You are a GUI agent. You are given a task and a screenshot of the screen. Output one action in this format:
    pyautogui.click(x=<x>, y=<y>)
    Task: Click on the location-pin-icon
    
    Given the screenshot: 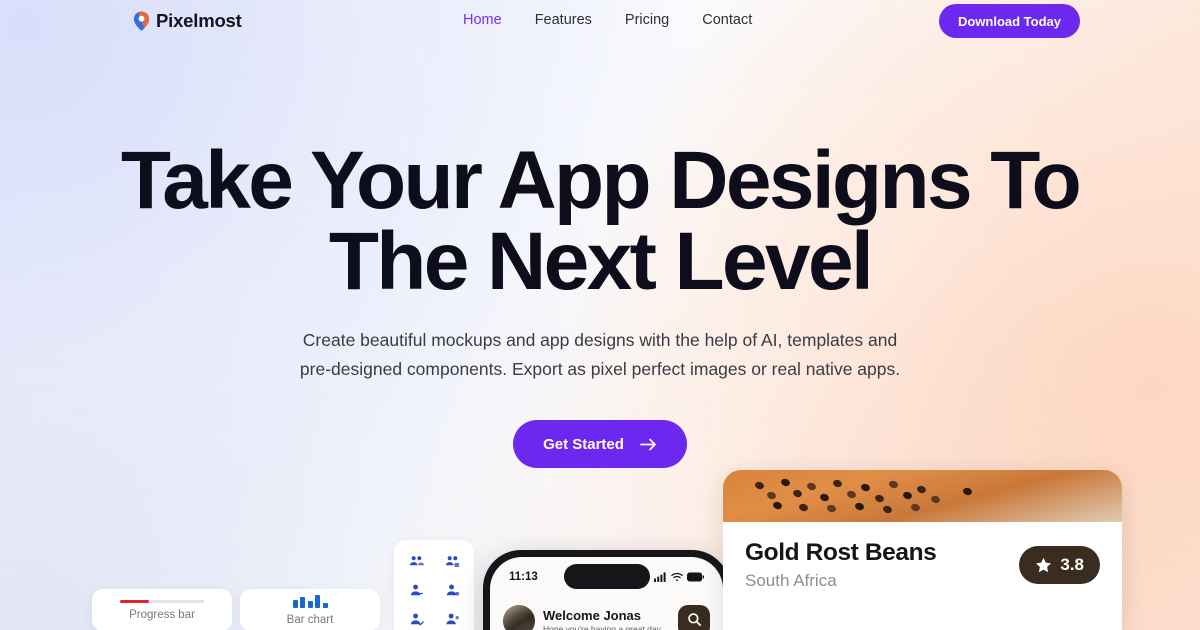 What is the action you would take?
    pyautogui.click(x=141, y=21)
    